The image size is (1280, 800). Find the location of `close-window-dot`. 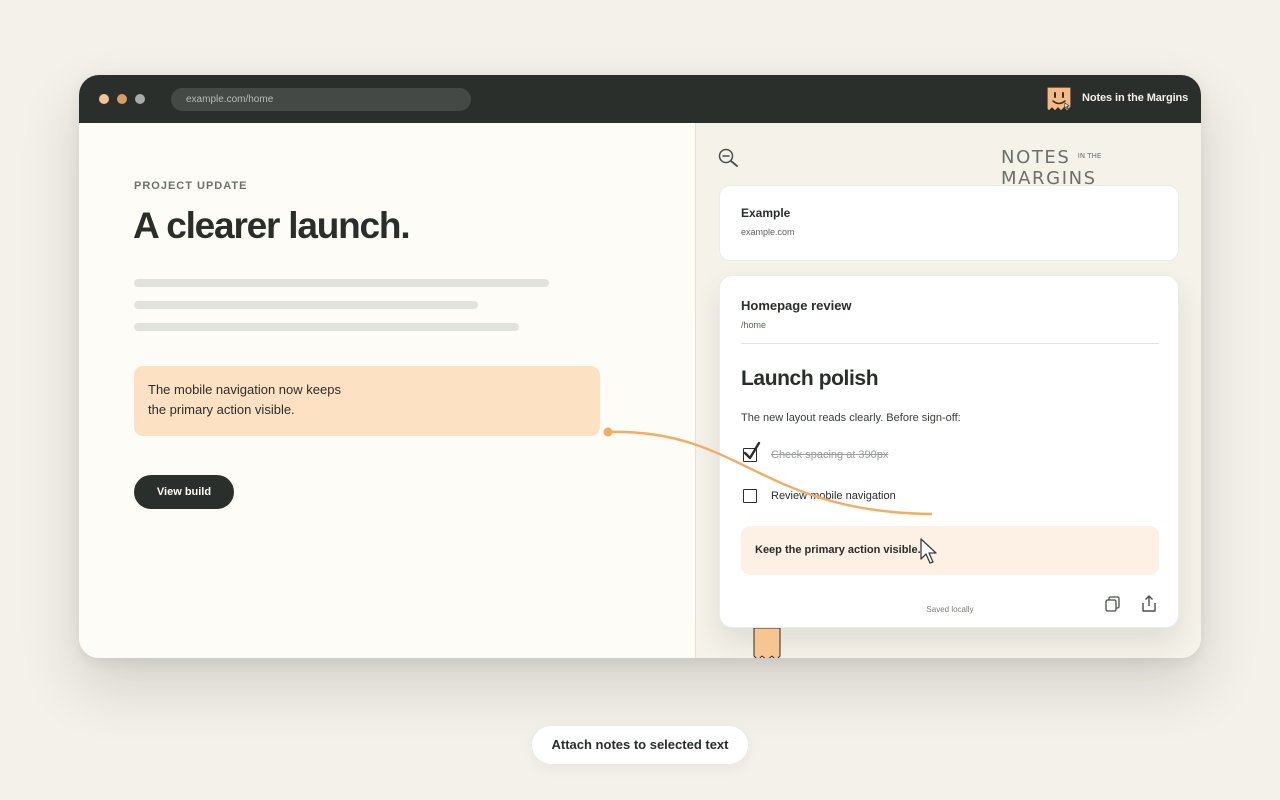

close-window-dot is located at coordinates (104, 99).